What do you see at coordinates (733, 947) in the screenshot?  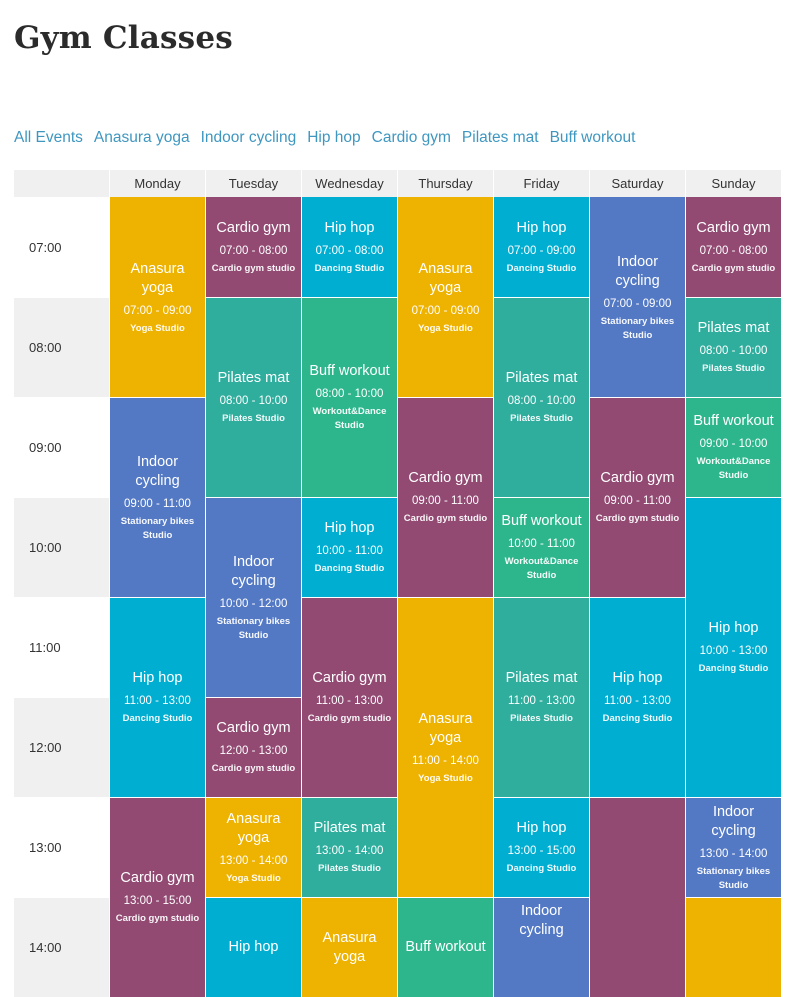 I see `event-anasura-yoga` at bounding box center [733, 947].